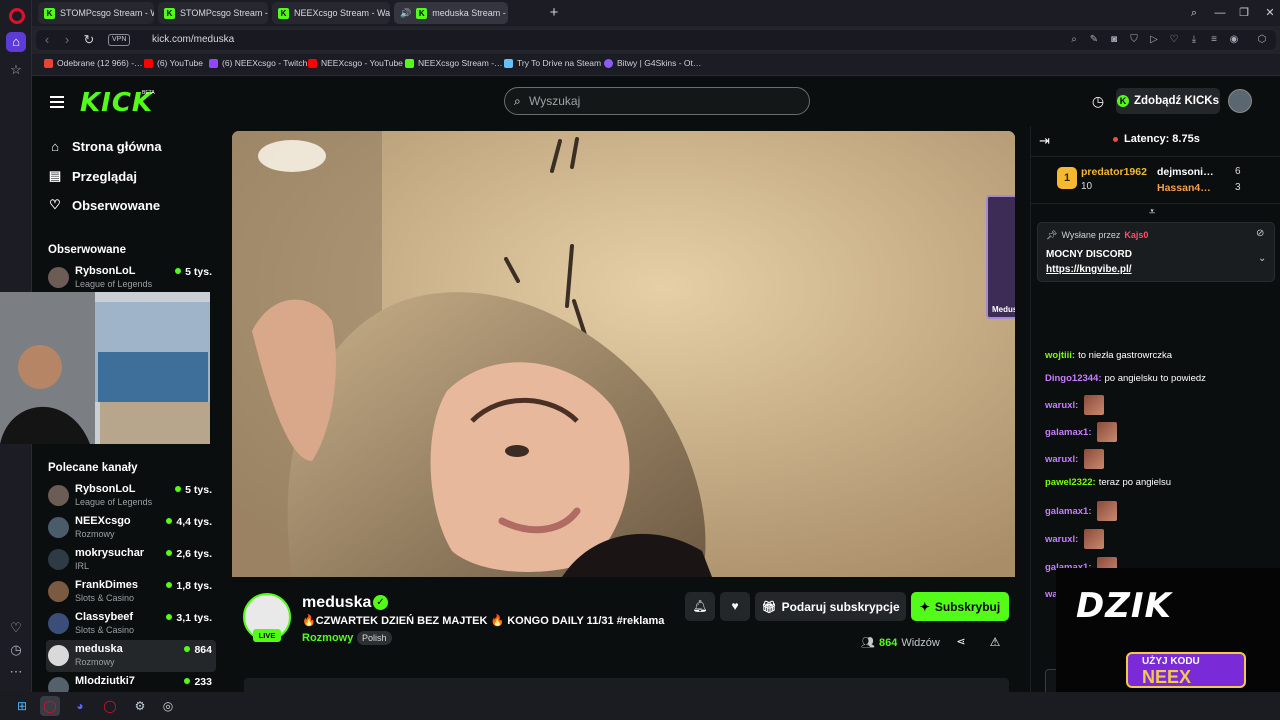 Image resolution: width=1280 pixels, height=720 pixels. Describe the element at coordinates (67, 40) in the screenshot. I see `forward-icon: ›` at that location.